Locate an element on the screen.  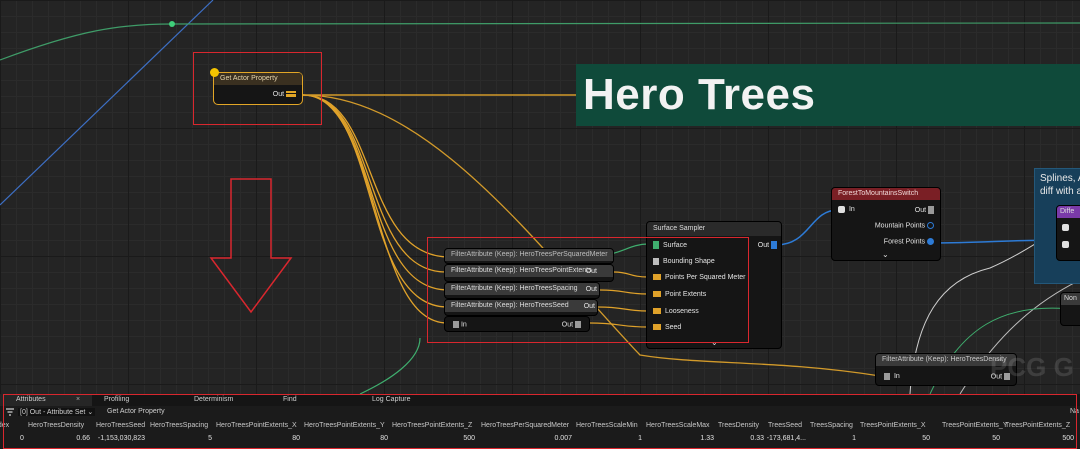
pin-difference-icon is located at coordinates (1065, 244).